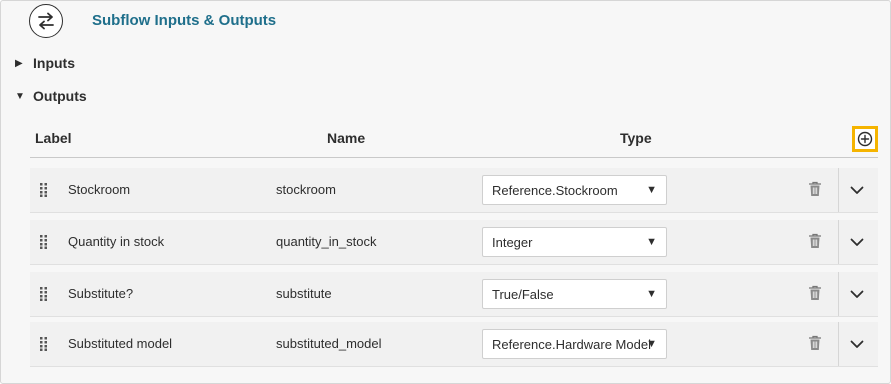  I want to click on swap-arrows-icon, so click(46, 21).